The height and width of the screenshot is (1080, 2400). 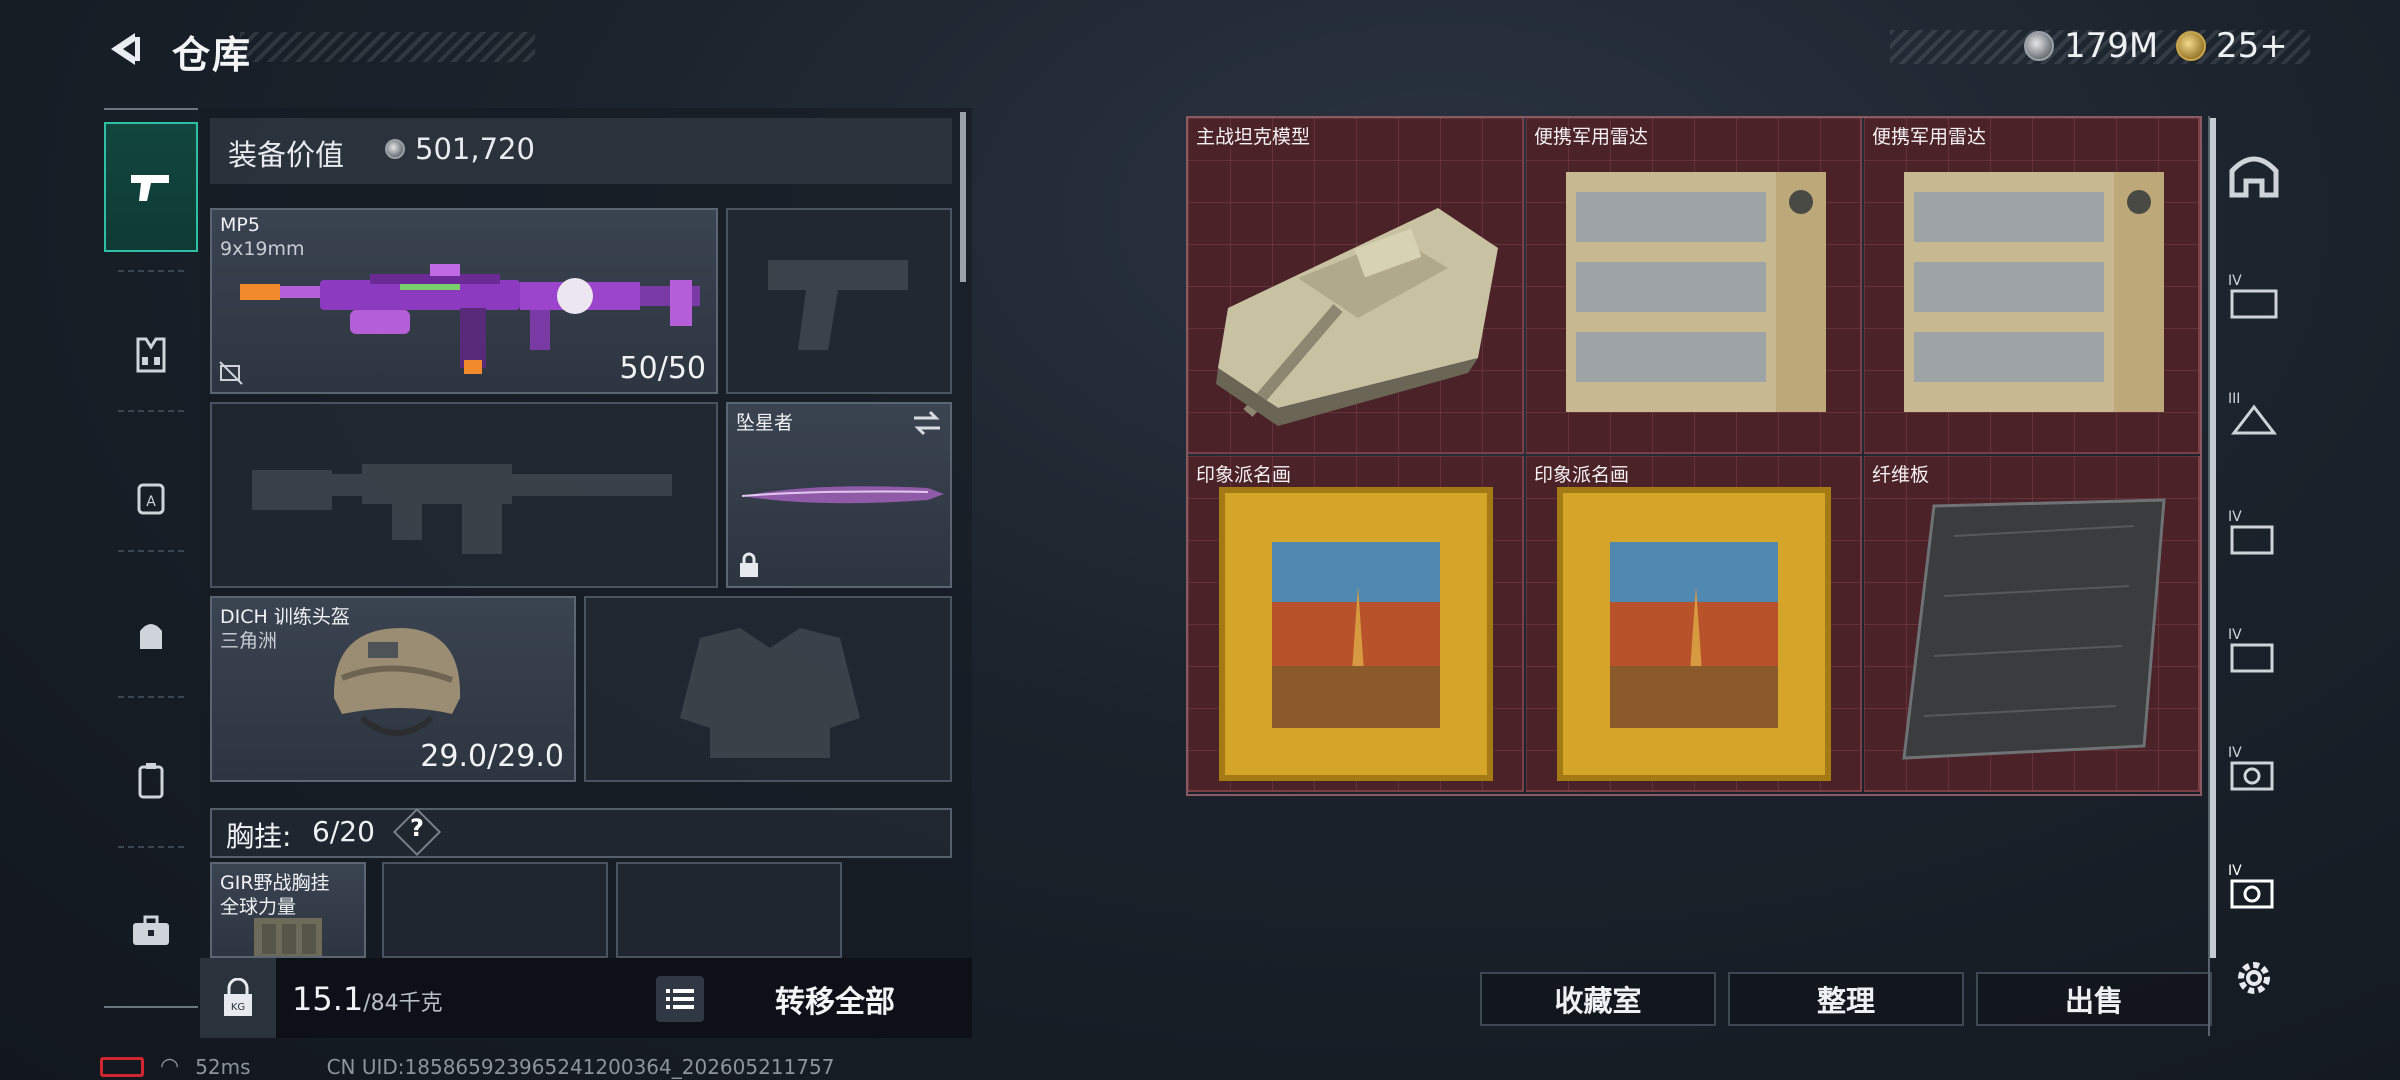 What do you see at coordinates (2251, 532) in the screenshot?
I see `container-4b-icon: IV` at bounding box center [2251, 532].